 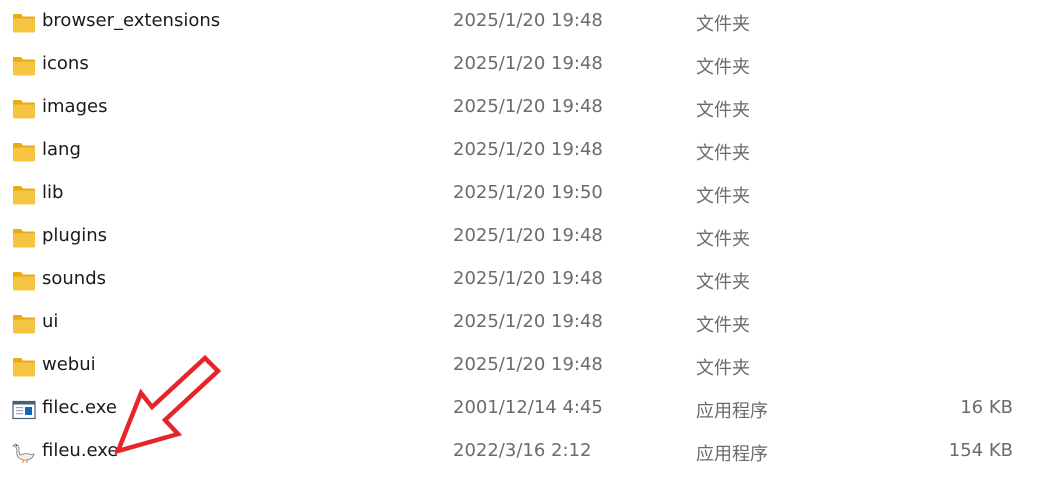 I want to click on window-app-icon, so click(x=24, y=410).